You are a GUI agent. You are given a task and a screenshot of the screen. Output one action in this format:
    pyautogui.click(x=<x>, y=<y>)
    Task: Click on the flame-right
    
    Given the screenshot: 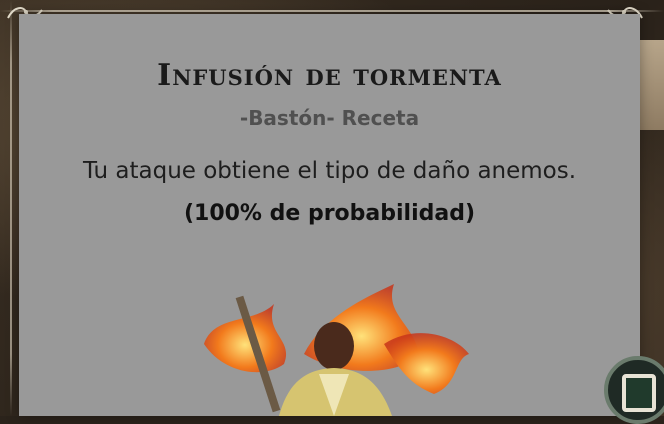 What is the action you would take?
    pyautogui.click(x=426, y=363)
    